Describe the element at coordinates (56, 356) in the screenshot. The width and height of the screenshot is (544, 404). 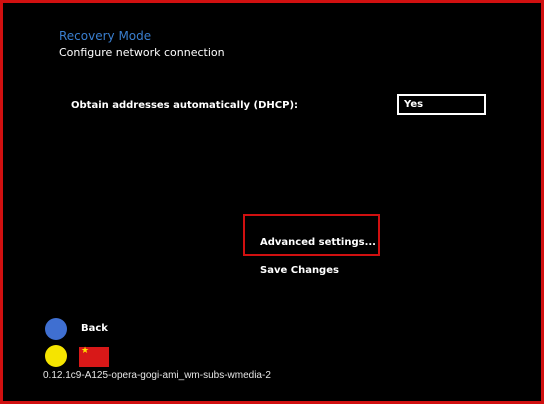
I see `yellow-circle-icon` at that location.